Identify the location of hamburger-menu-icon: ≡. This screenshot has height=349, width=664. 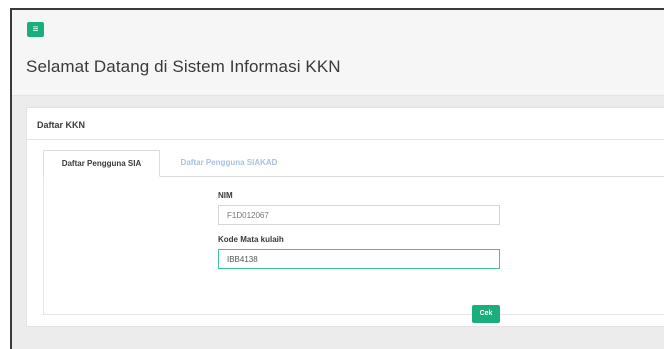
(35, 29).